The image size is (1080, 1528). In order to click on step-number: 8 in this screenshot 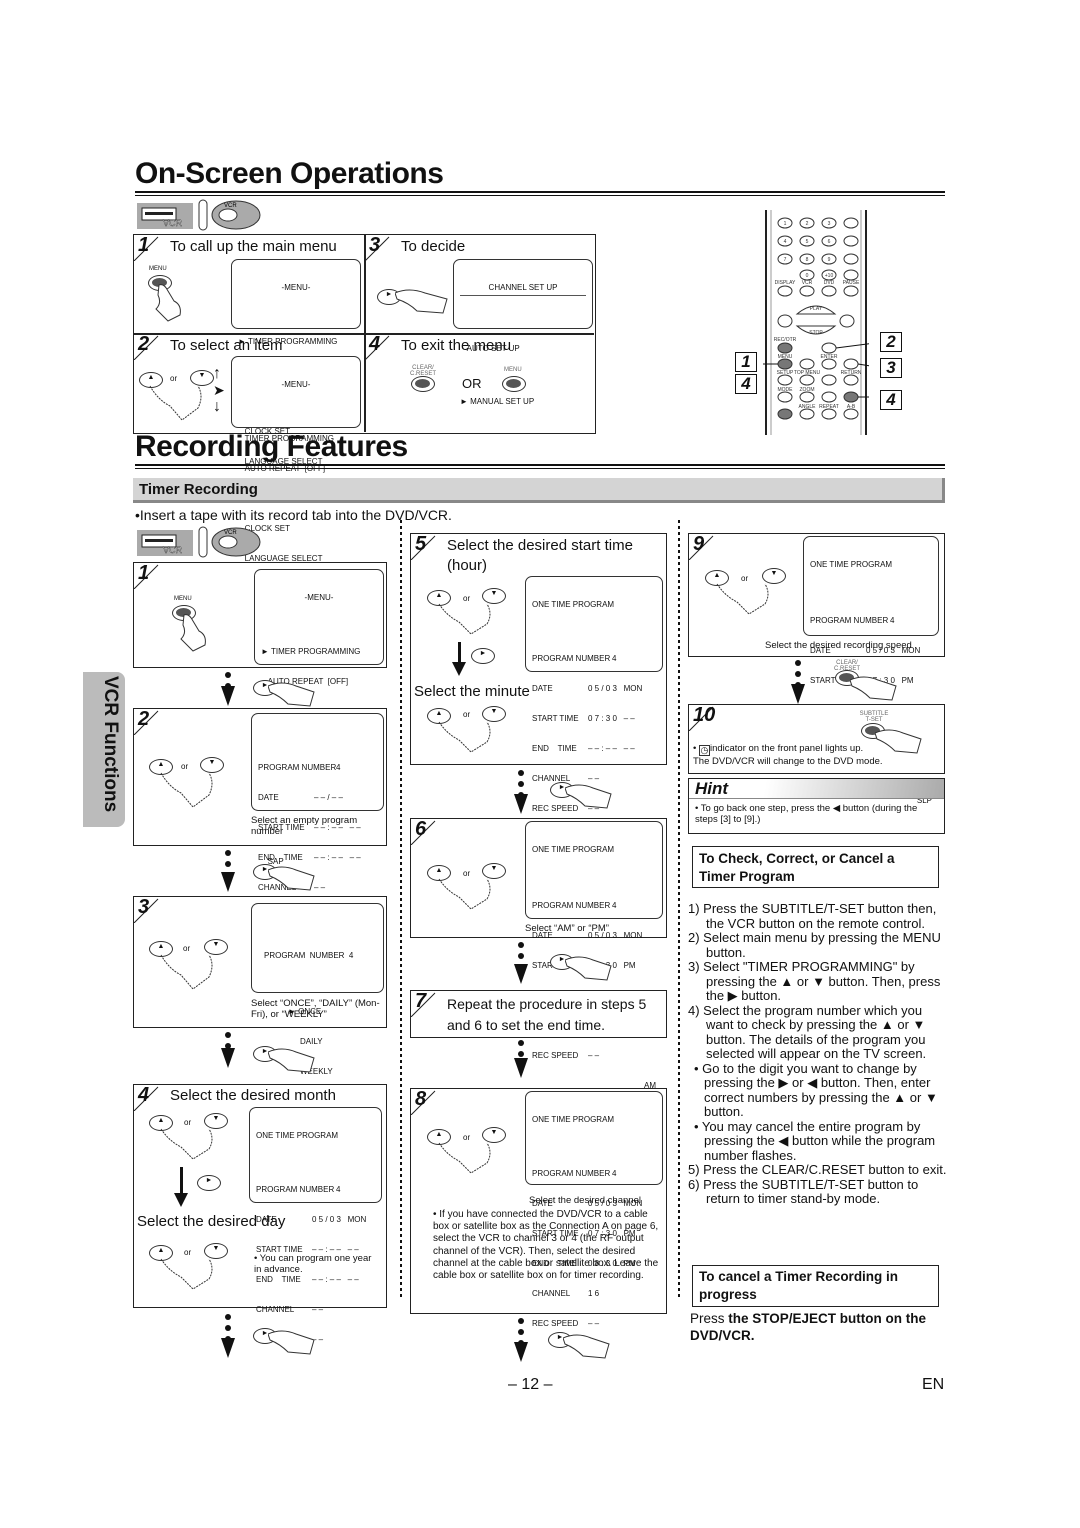, I will do `click(426, 1101)`.